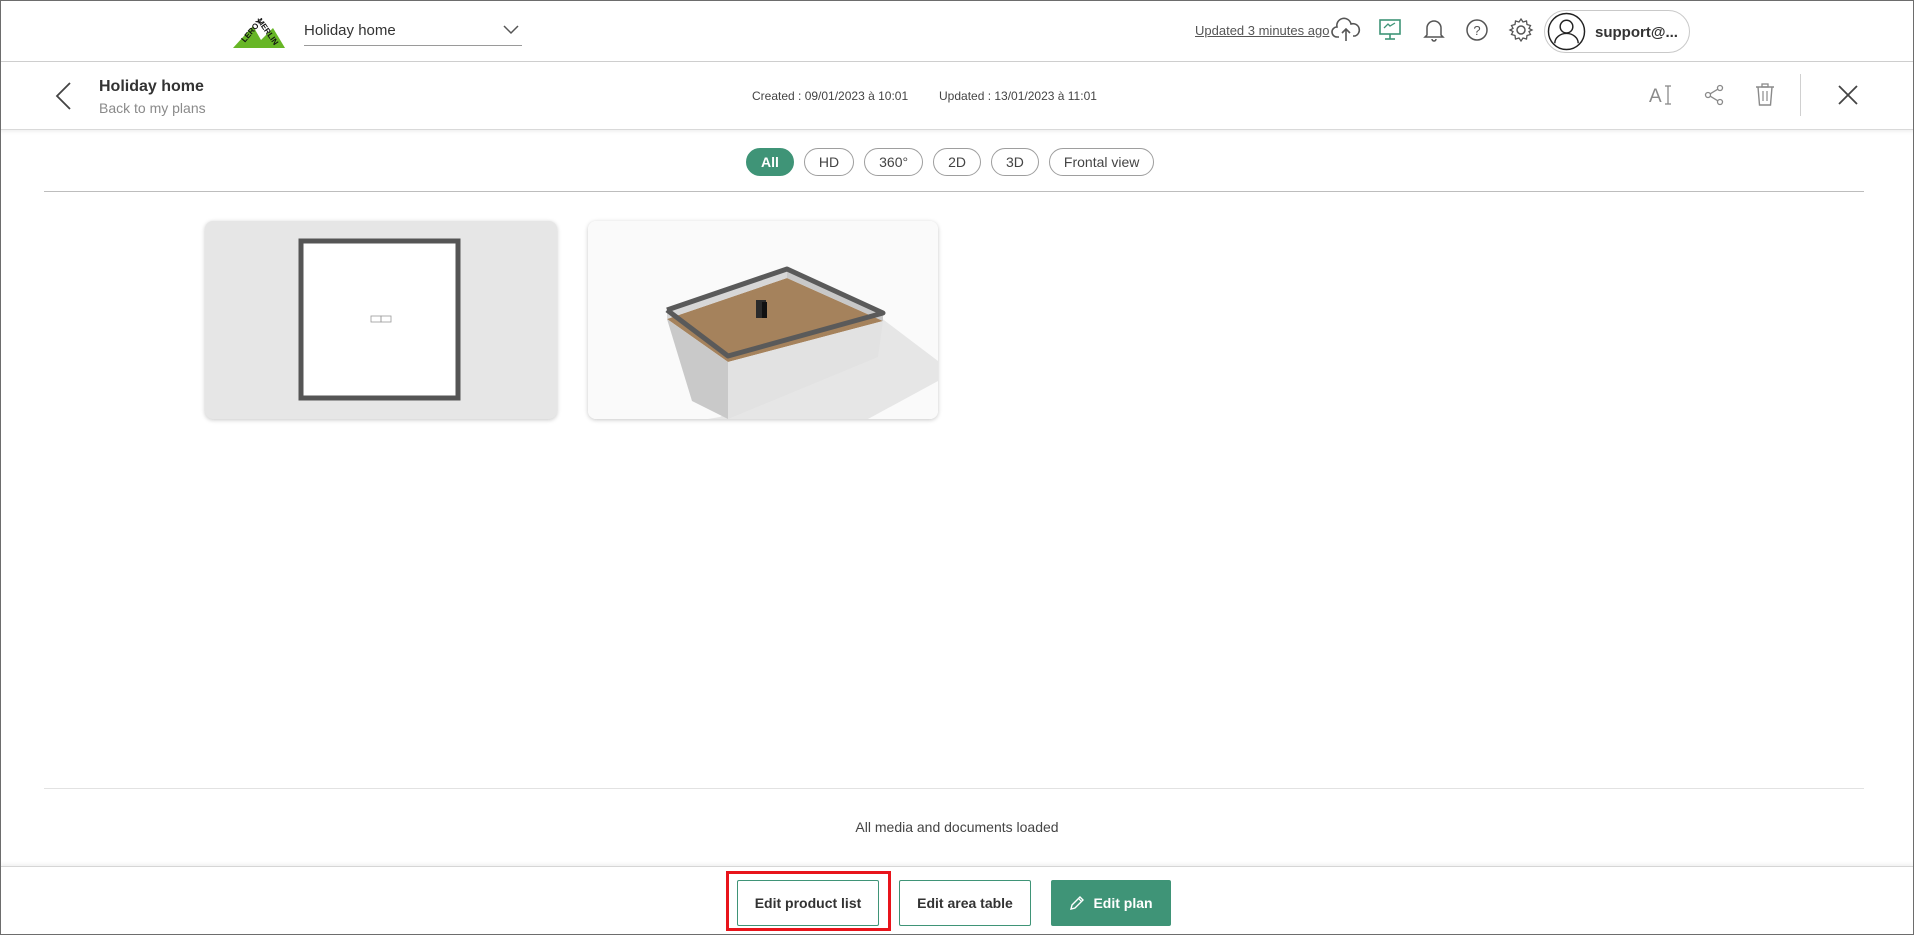  Describe the element at coordinates (1434, 30) in the screenshot. I see `bell-icon` at that location.